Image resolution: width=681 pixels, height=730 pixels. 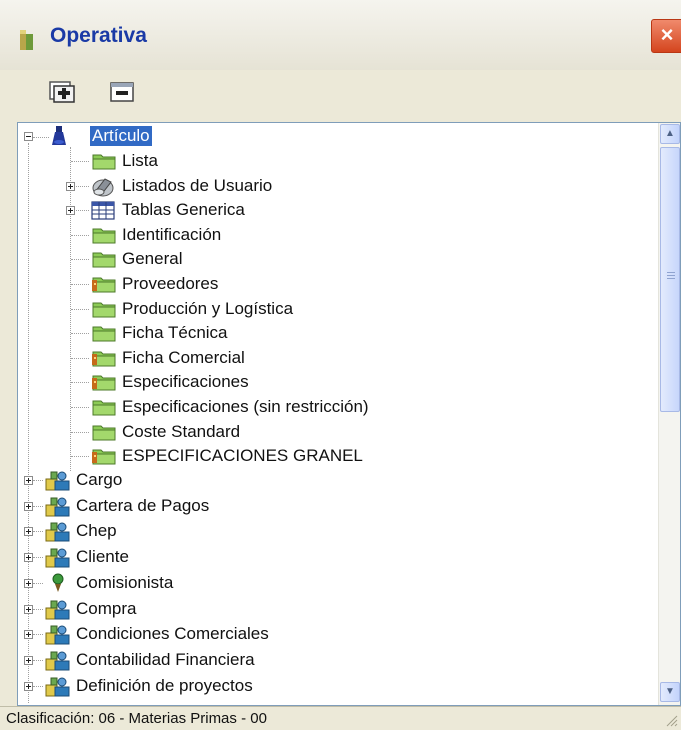 What do you see at coordinates (58, 585) in the screenshot?
I see `green-dot-icon` at bounding box center [58, 585].